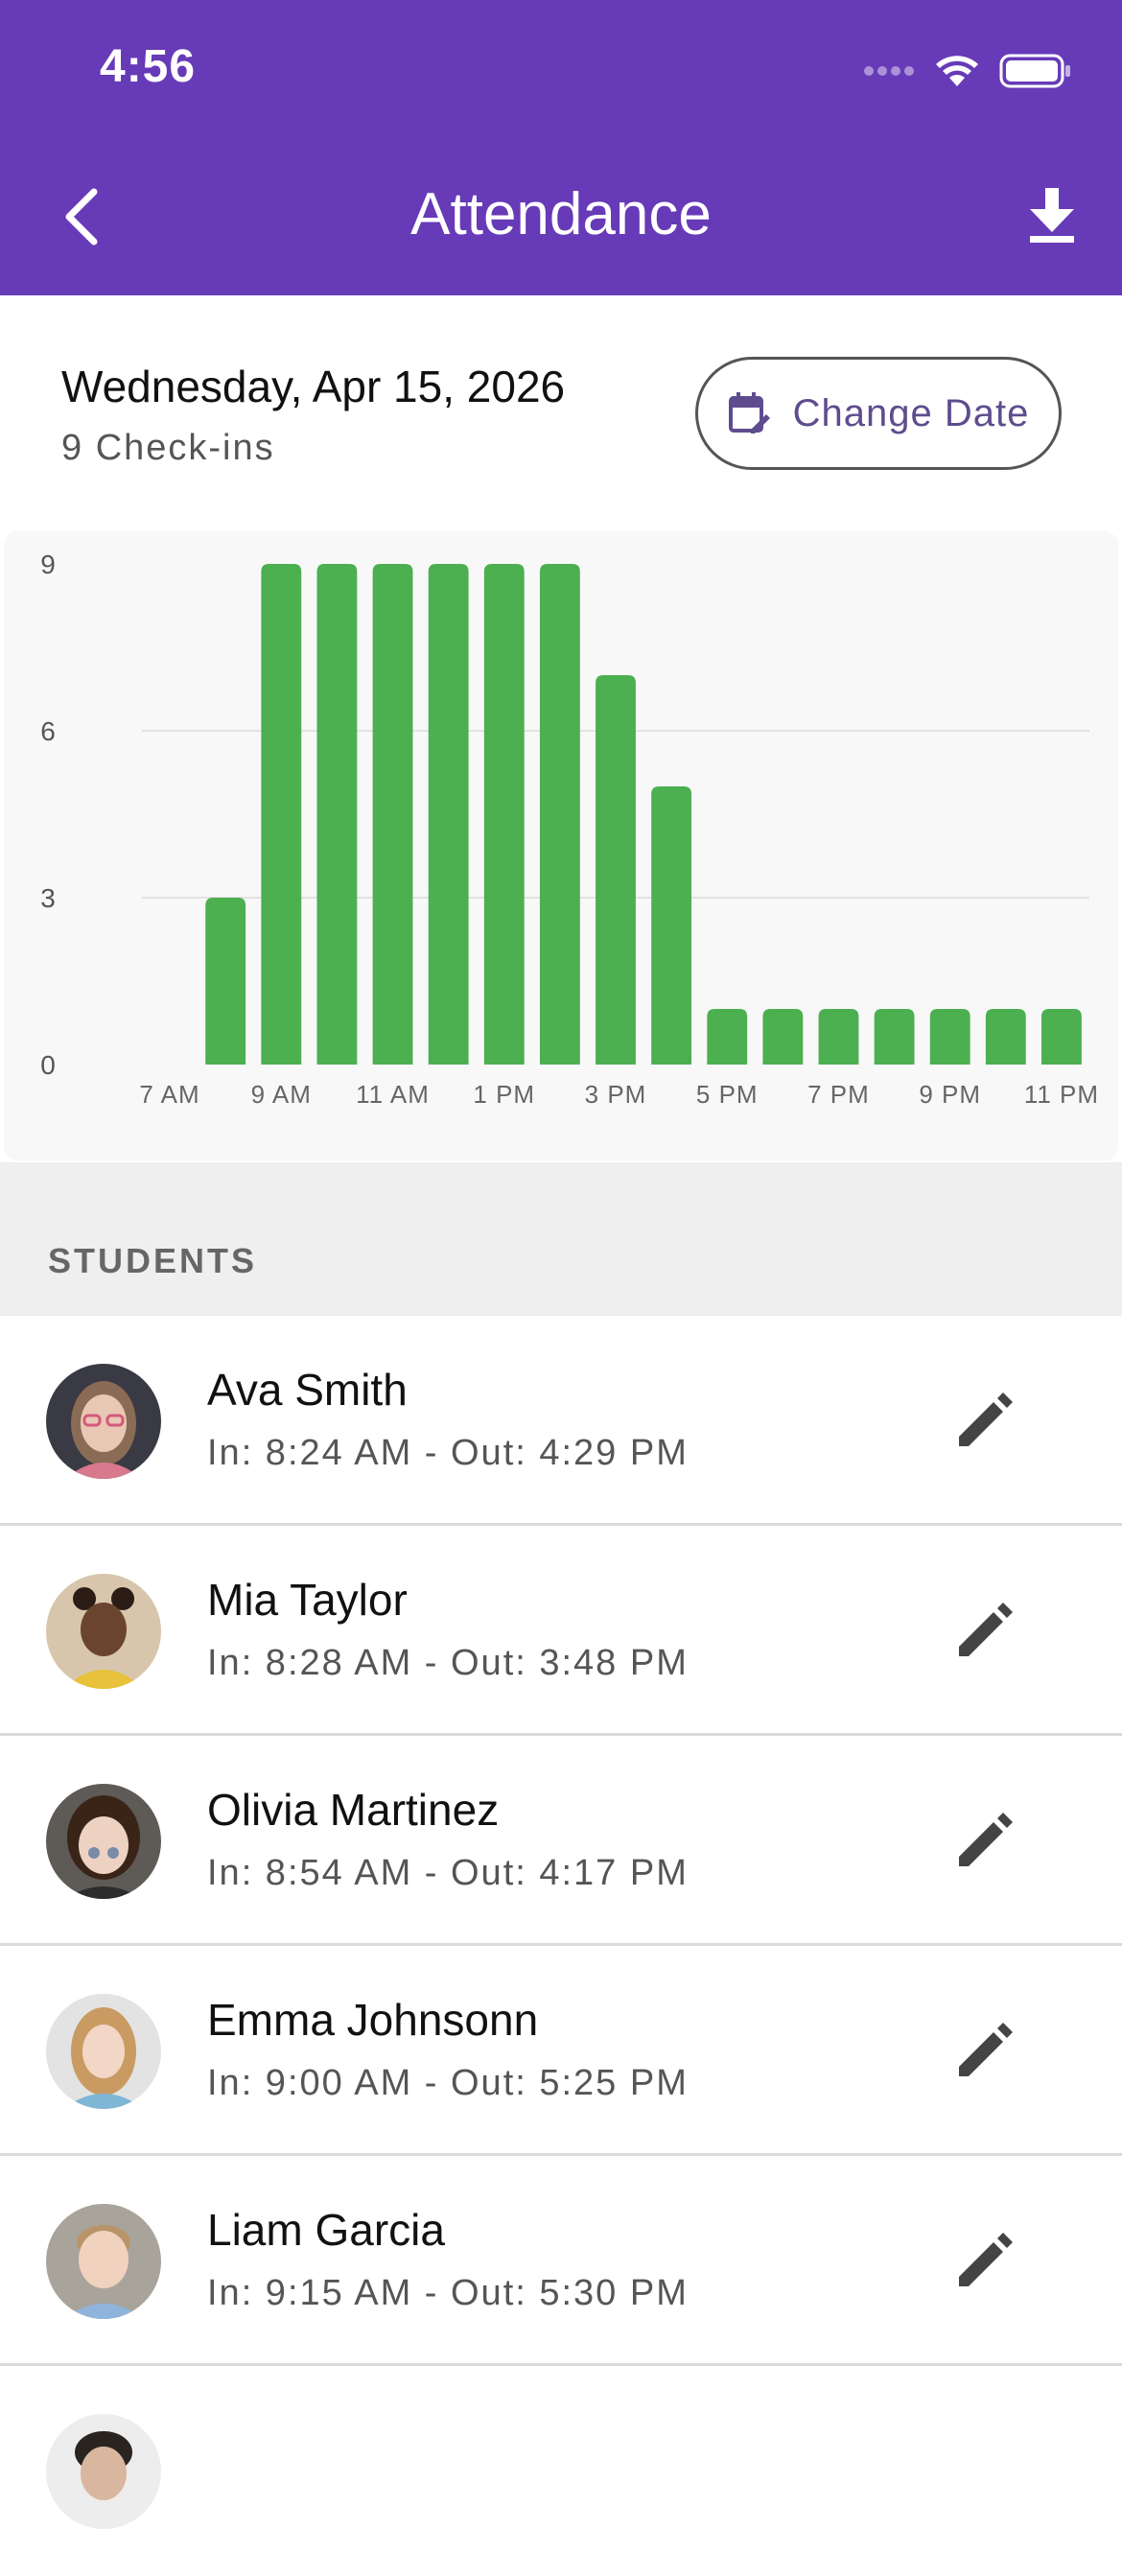  What do you see at coordinates (393, 1094) in the screenshot?
I see `x-tick-label: 11 AM` at bounding box center [393, 1094].